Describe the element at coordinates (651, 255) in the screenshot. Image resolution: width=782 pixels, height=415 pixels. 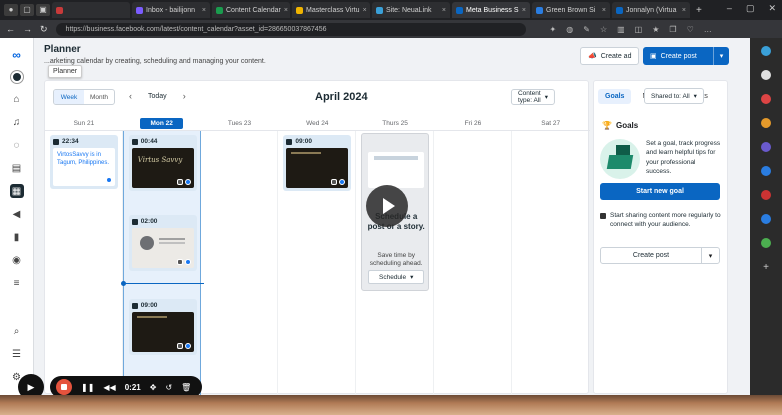
I see `create-post-label: Create post` at that location.